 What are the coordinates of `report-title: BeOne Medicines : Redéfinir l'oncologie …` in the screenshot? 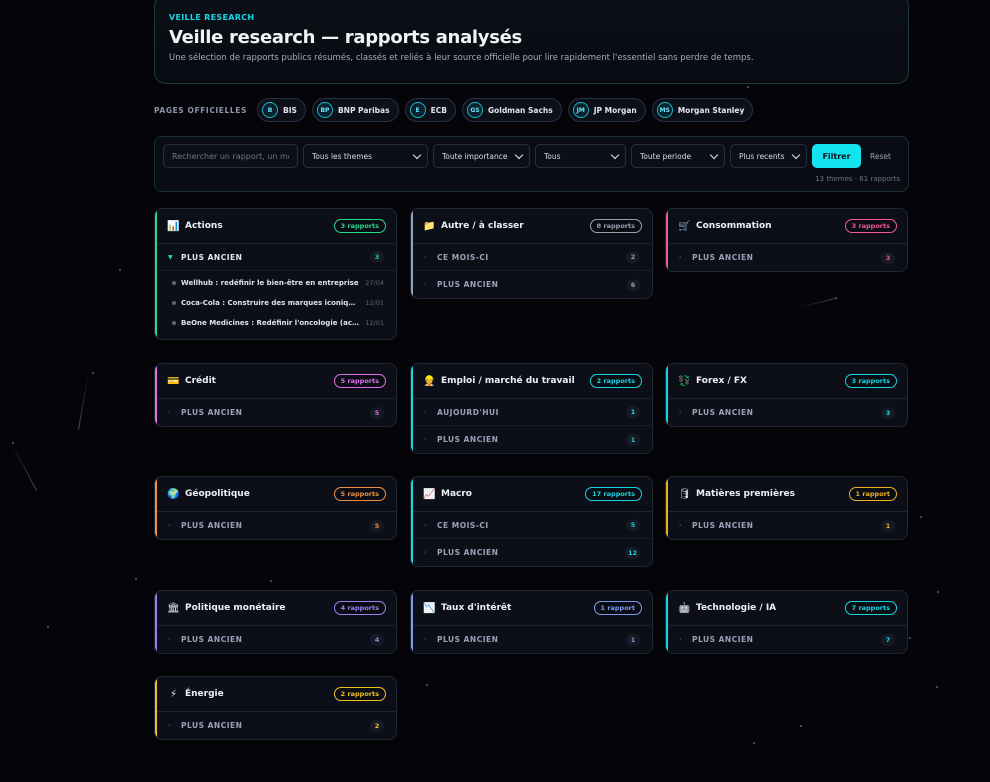 It's located at (270, 323).